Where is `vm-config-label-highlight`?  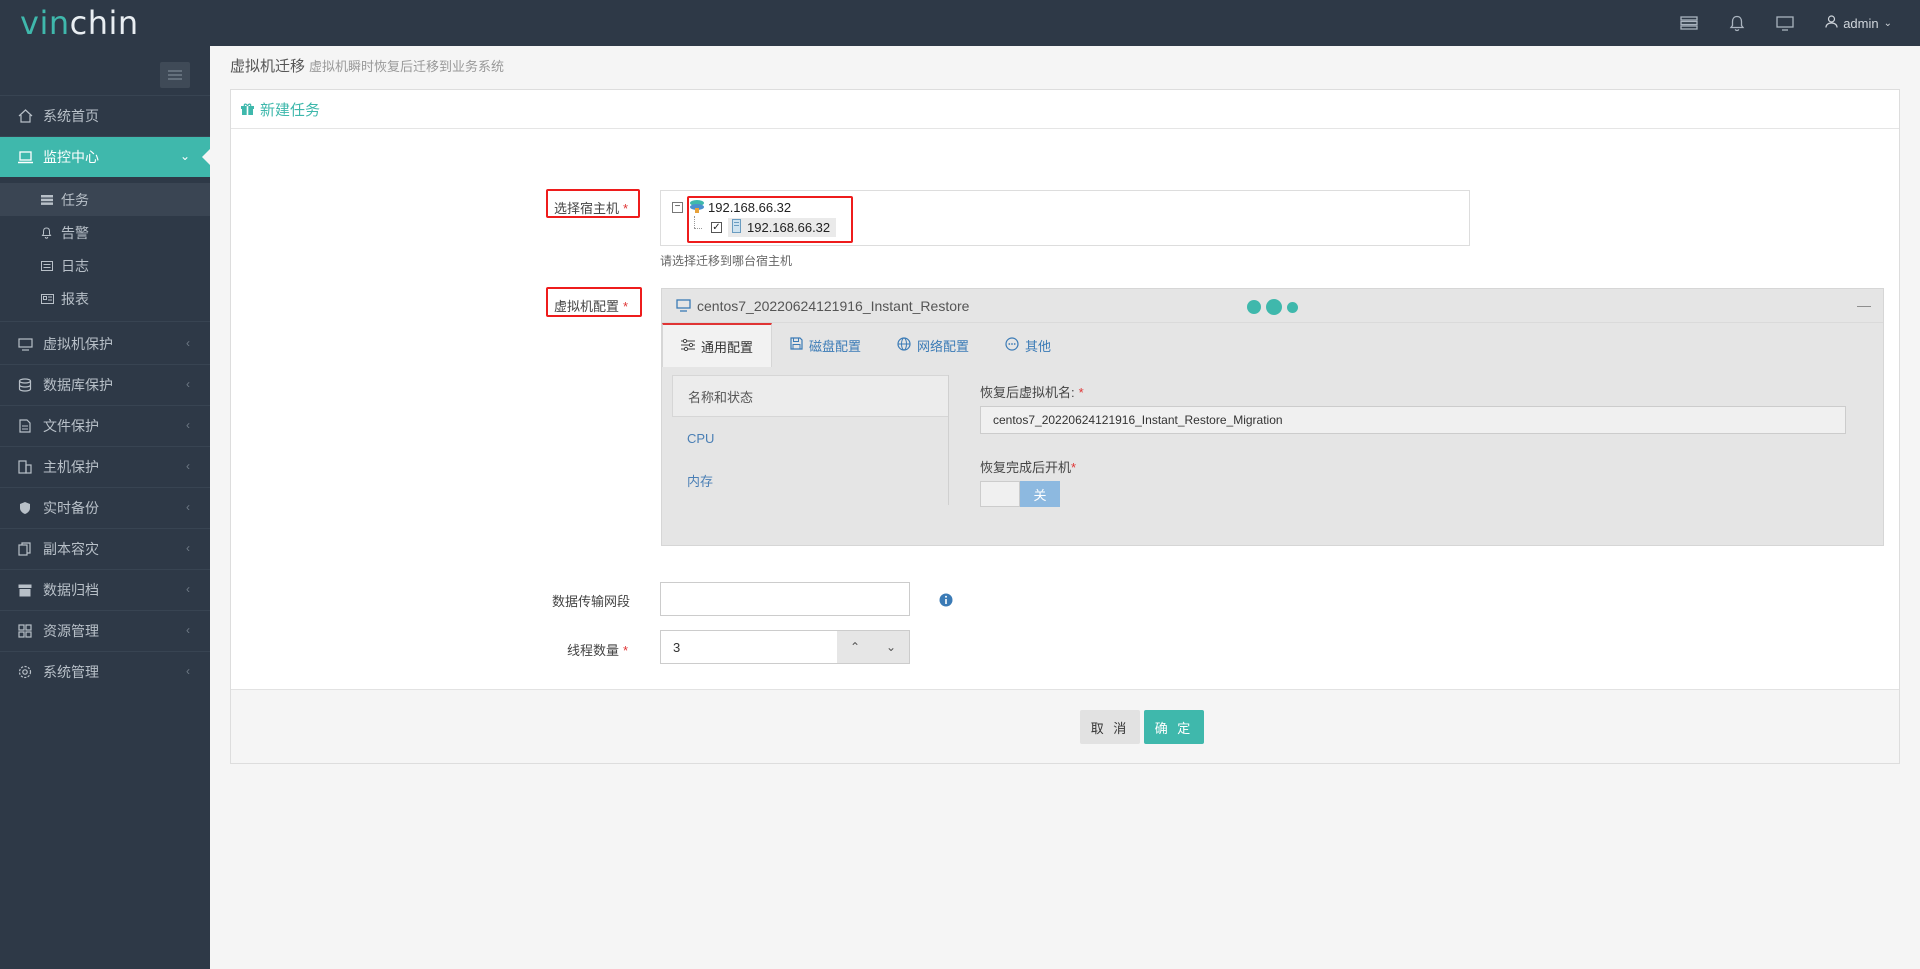
vm-config-label-highlight is located at coordinates (594, 302).